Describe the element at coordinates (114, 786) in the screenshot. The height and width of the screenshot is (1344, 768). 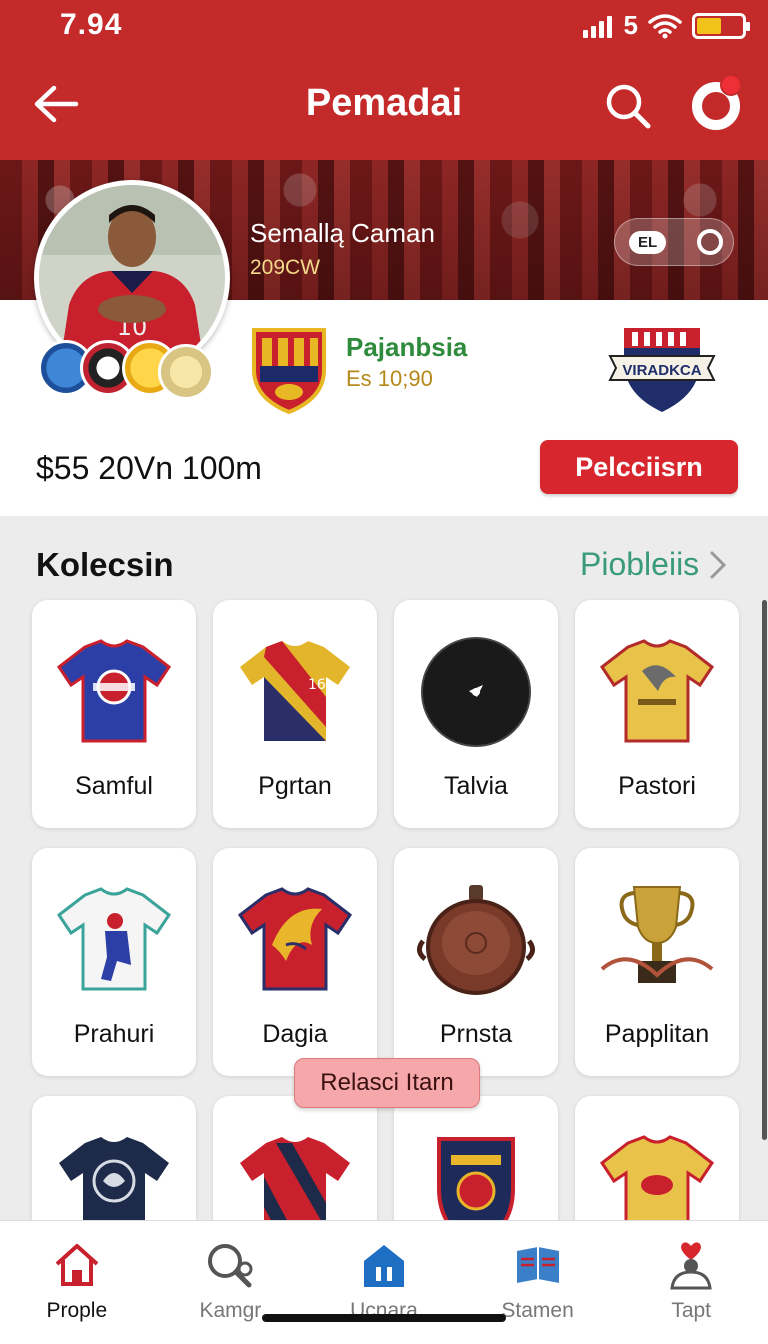
I see `collection-item-label: Samful` at that location.